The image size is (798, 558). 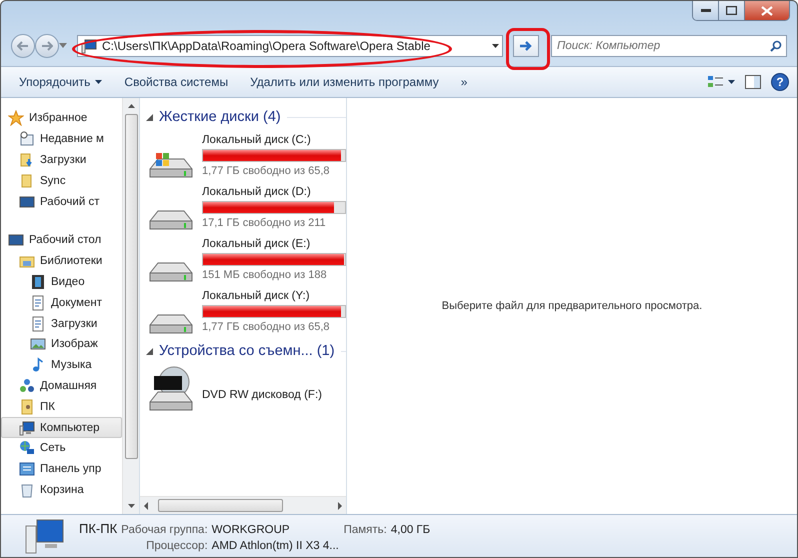 I want to click on field-value: WORKGROUP, so click(x=251, y=530).